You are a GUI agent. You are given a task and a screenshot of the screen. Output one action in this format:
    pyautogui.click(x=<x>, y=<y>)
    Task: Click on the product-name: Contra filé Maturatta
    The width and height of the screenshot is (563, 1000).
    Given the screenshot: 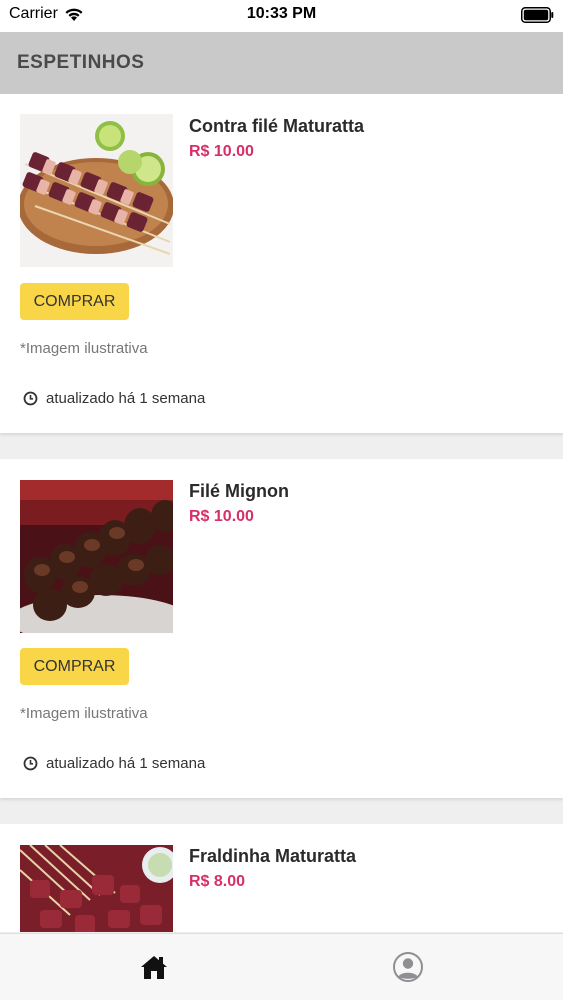 What is the action you would take?
    pyautogui.click(x=277, y=126)
    